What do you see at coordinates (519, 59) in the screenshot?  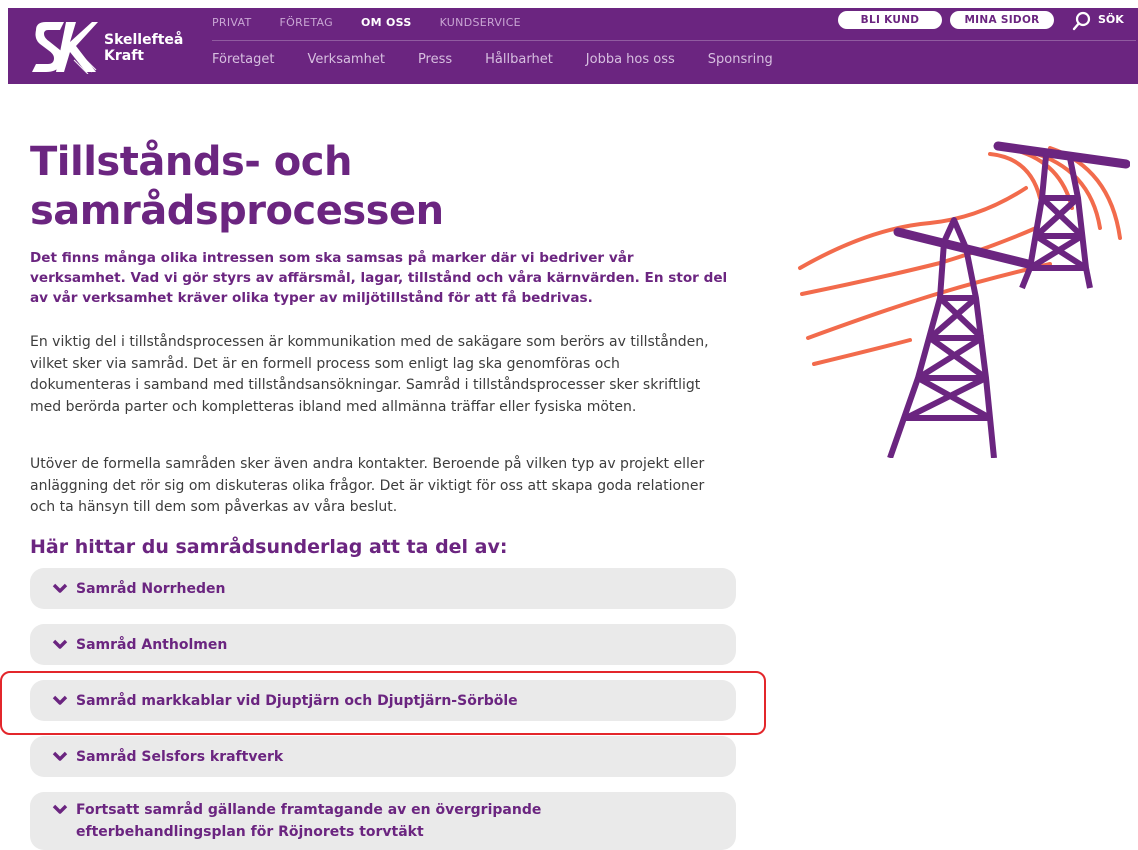 I see `subnav-hallbarhet: Hållbarhet` at bounding box center [519, 59].